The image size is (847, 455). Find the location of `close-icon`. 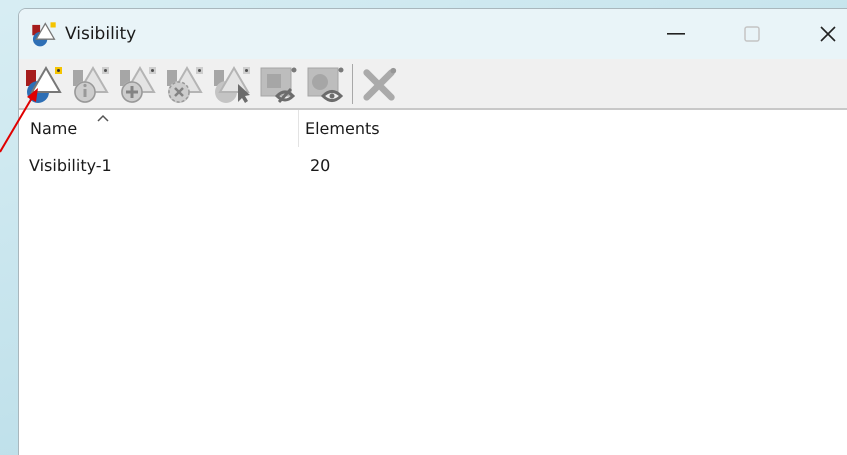

close-icon is located at coordinates (828, 34).